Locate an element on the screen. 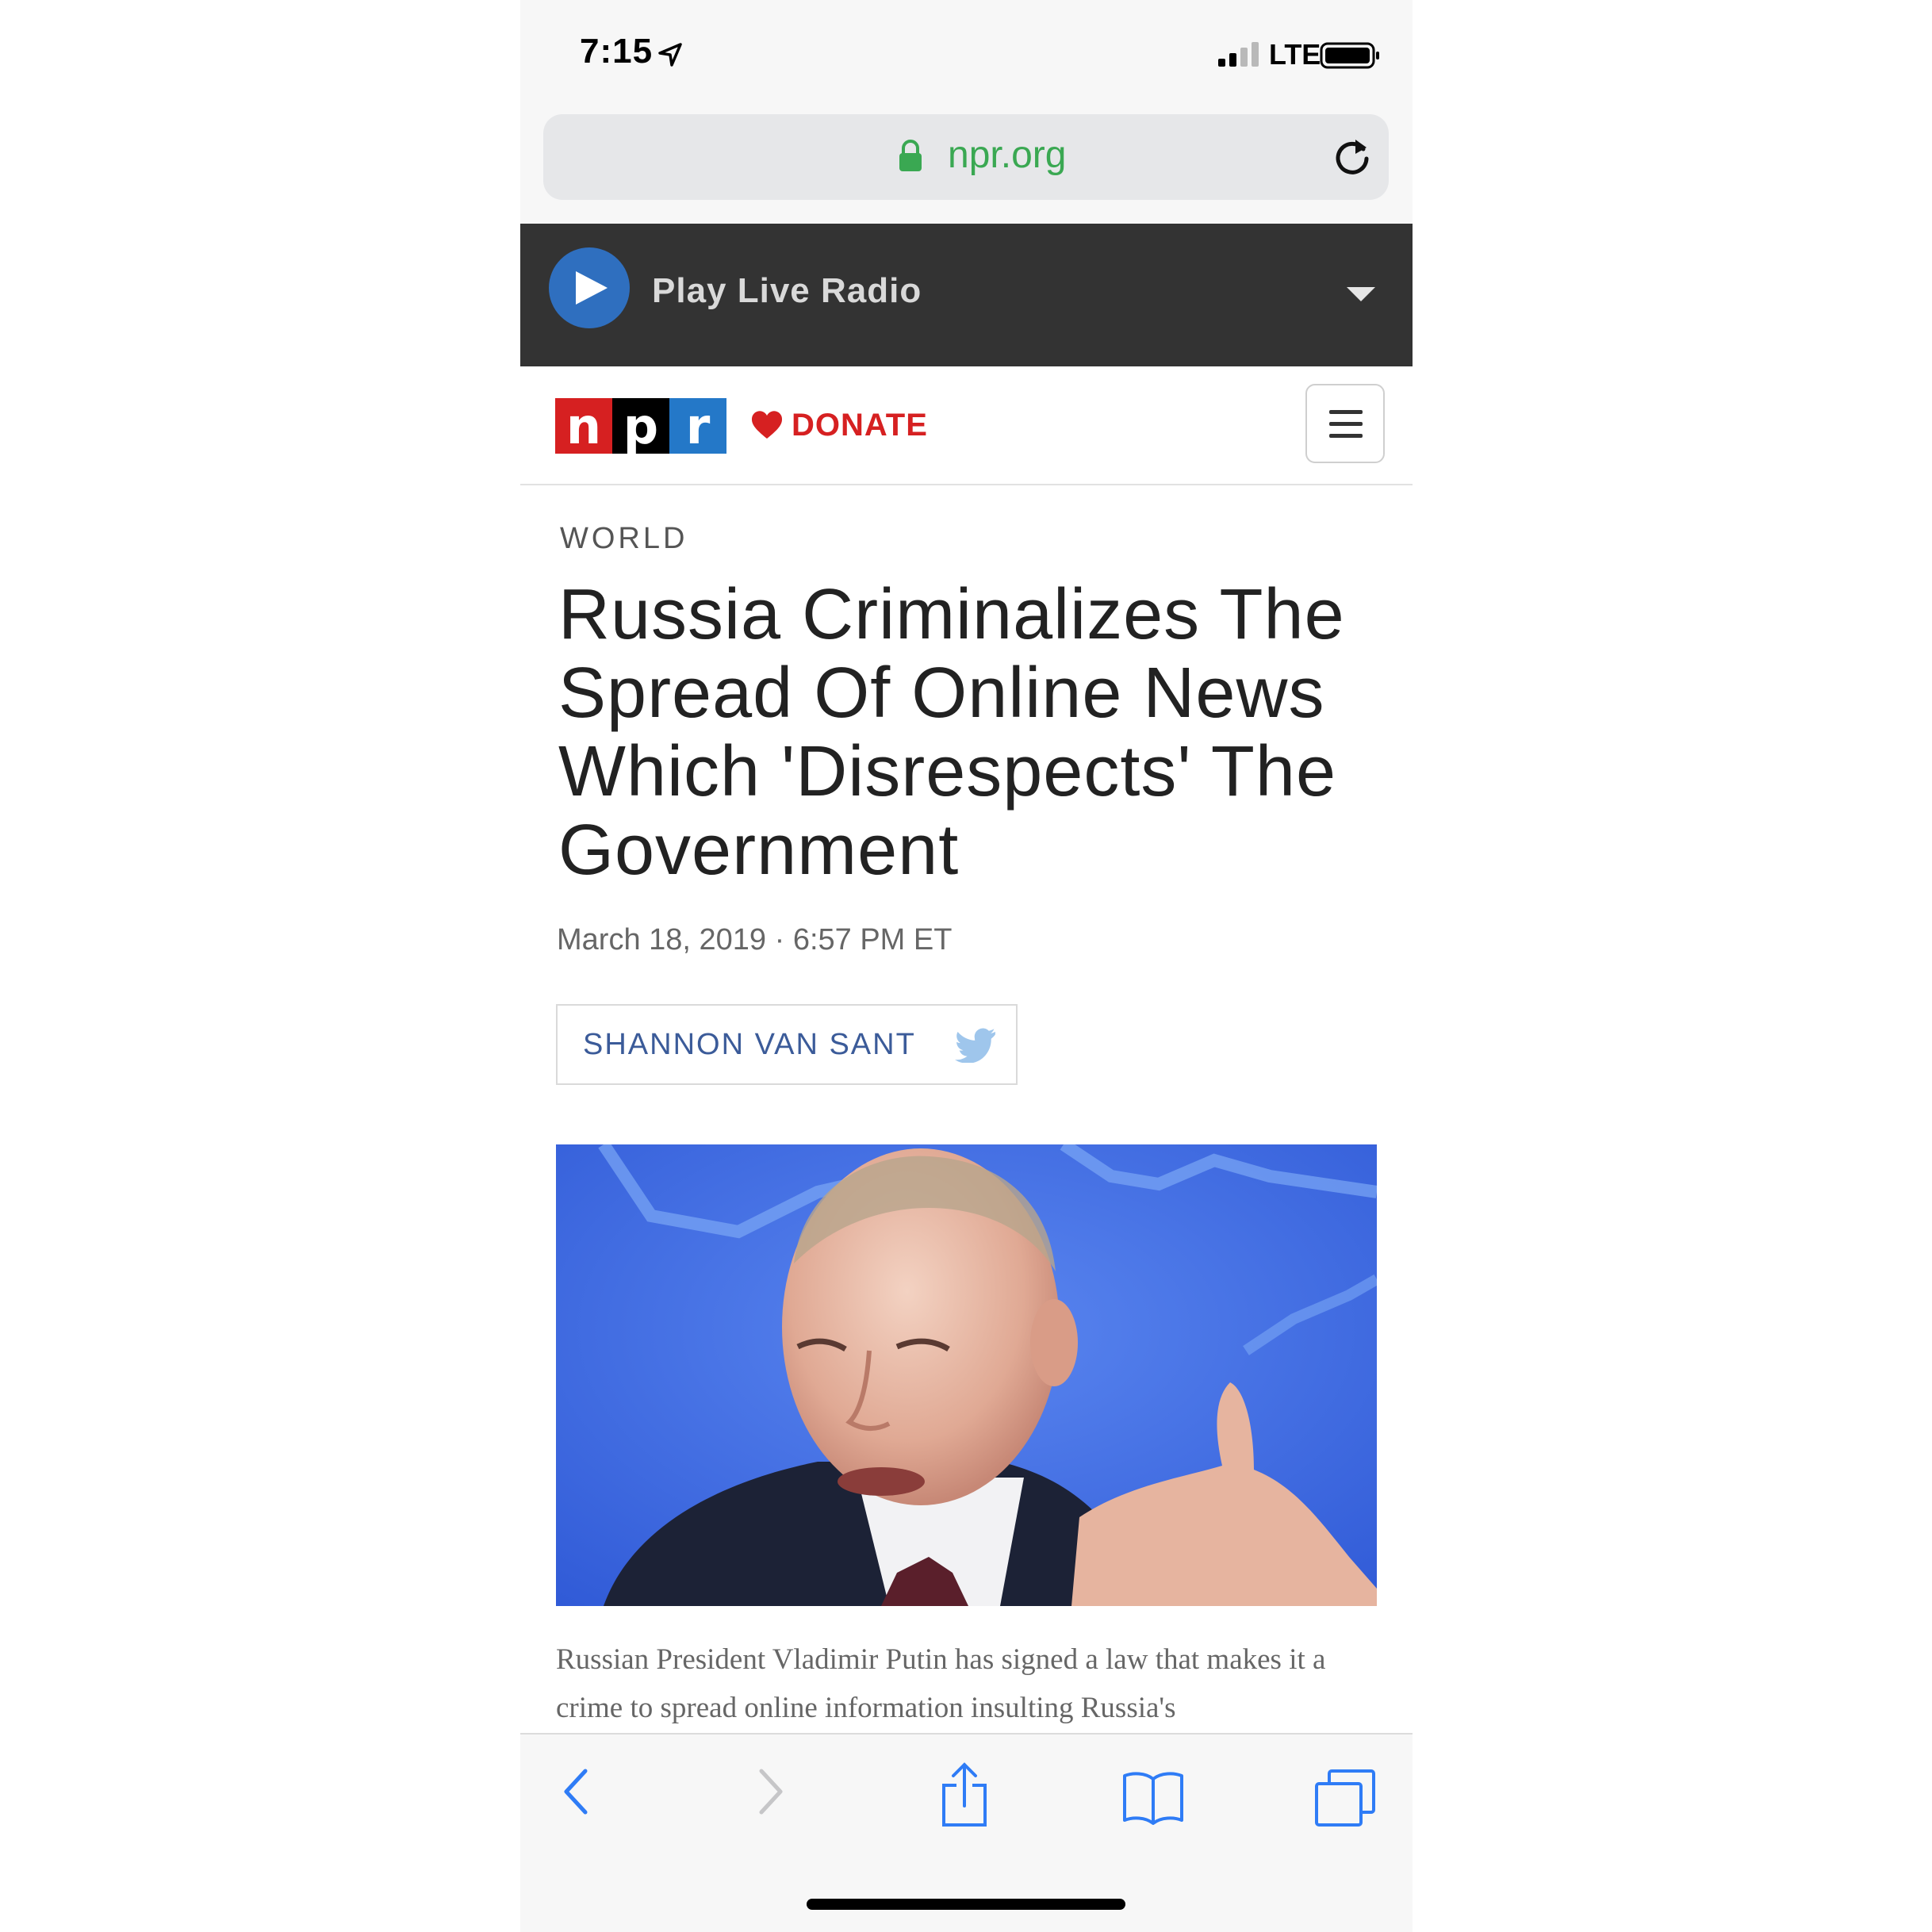 This screenshot has height=1932, width=1932. back-icon is located at coordinates (576, 1791).